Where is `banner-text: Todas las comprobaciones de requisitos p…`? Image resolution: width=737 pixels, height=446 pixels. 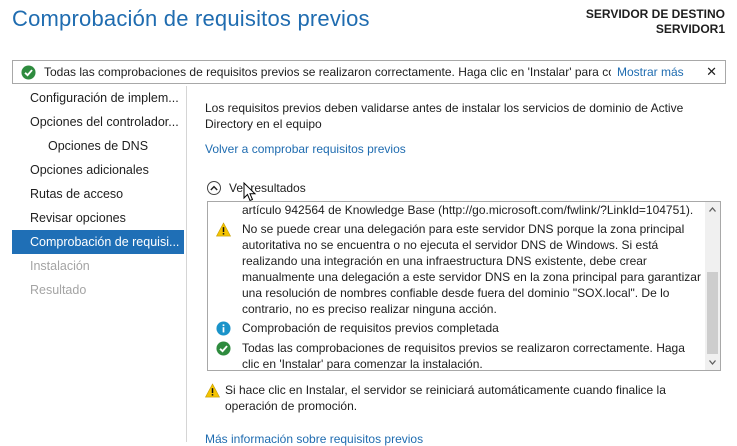 banner-text: Todas las comprobaciones de requisitos p… is located at coordinates (327, 72).